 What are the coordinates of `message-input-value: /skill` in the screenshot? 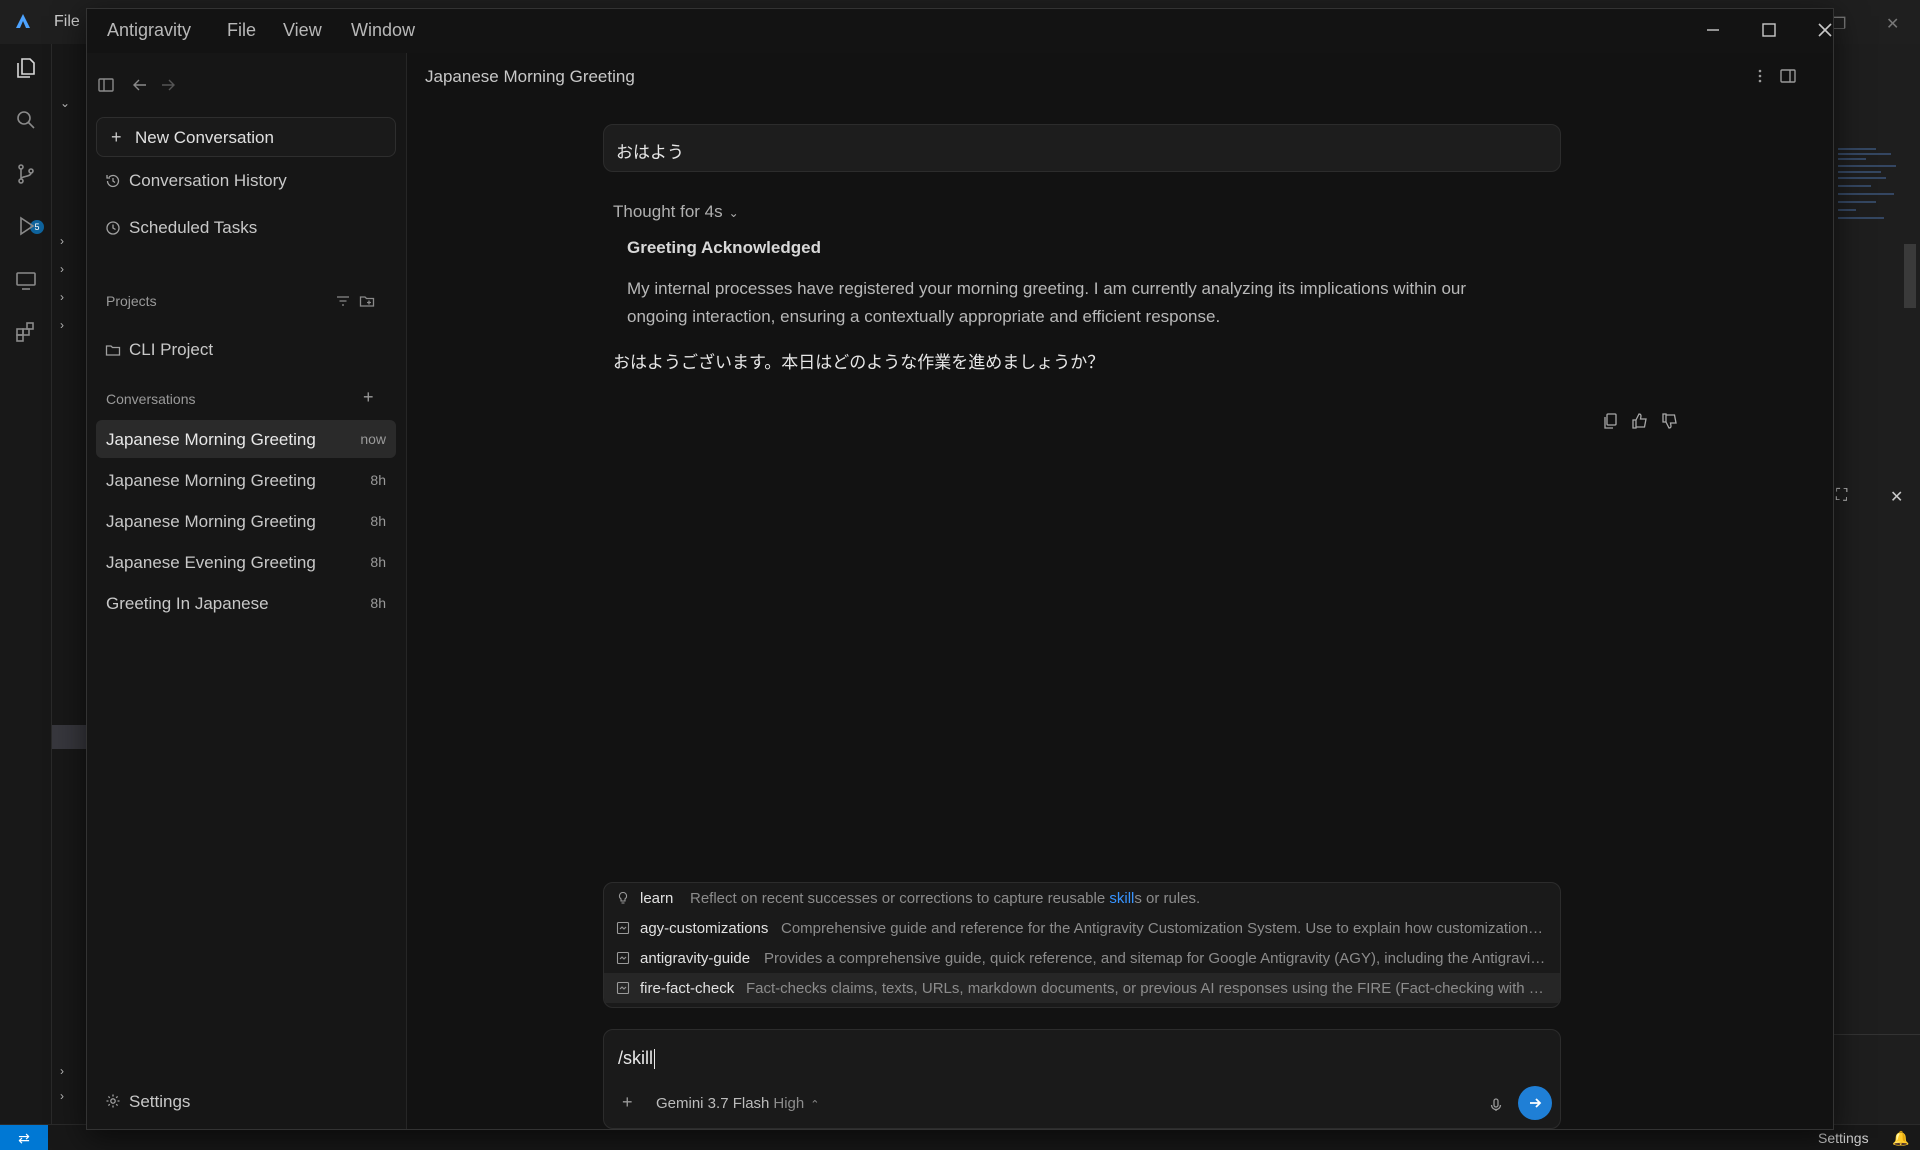 It's located at (635, 1058).